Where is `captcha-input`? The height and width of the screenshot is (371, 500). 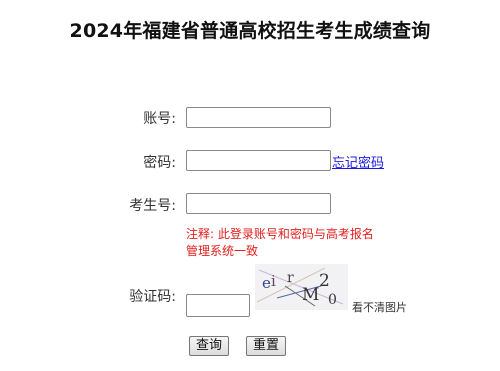
captcha-input is located at coordinates (218, 305).